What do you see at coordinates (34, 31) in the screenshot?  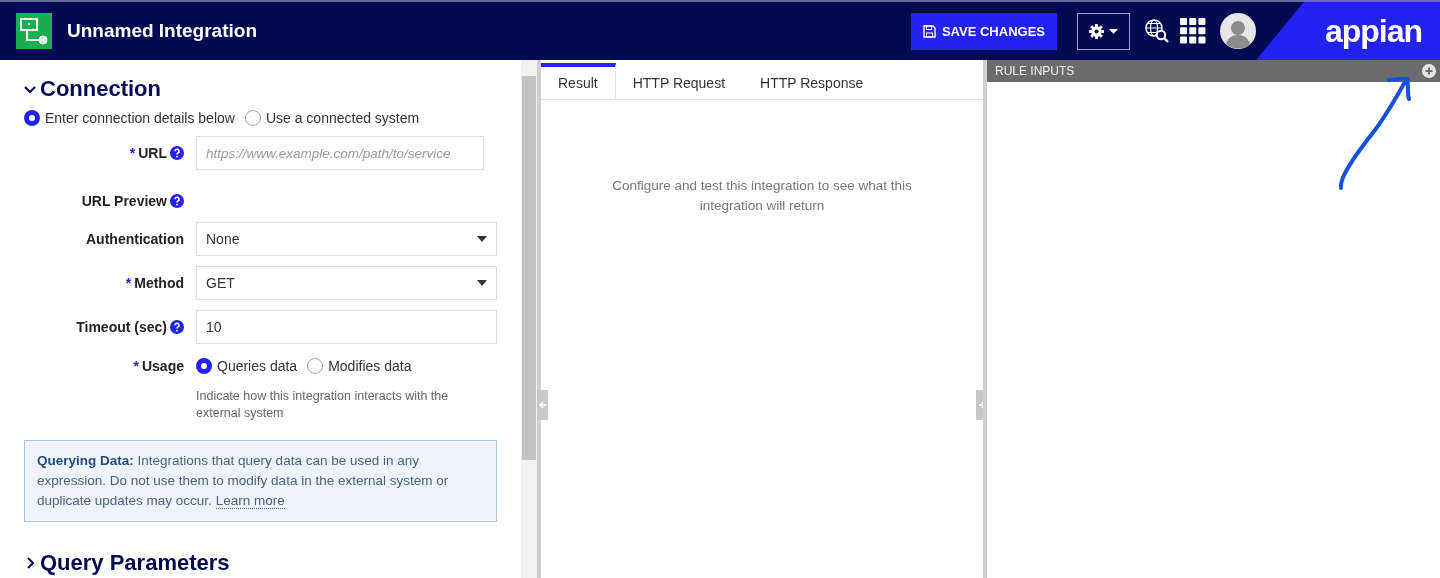 I see `integration-icon` at bounding box center [34, 31].